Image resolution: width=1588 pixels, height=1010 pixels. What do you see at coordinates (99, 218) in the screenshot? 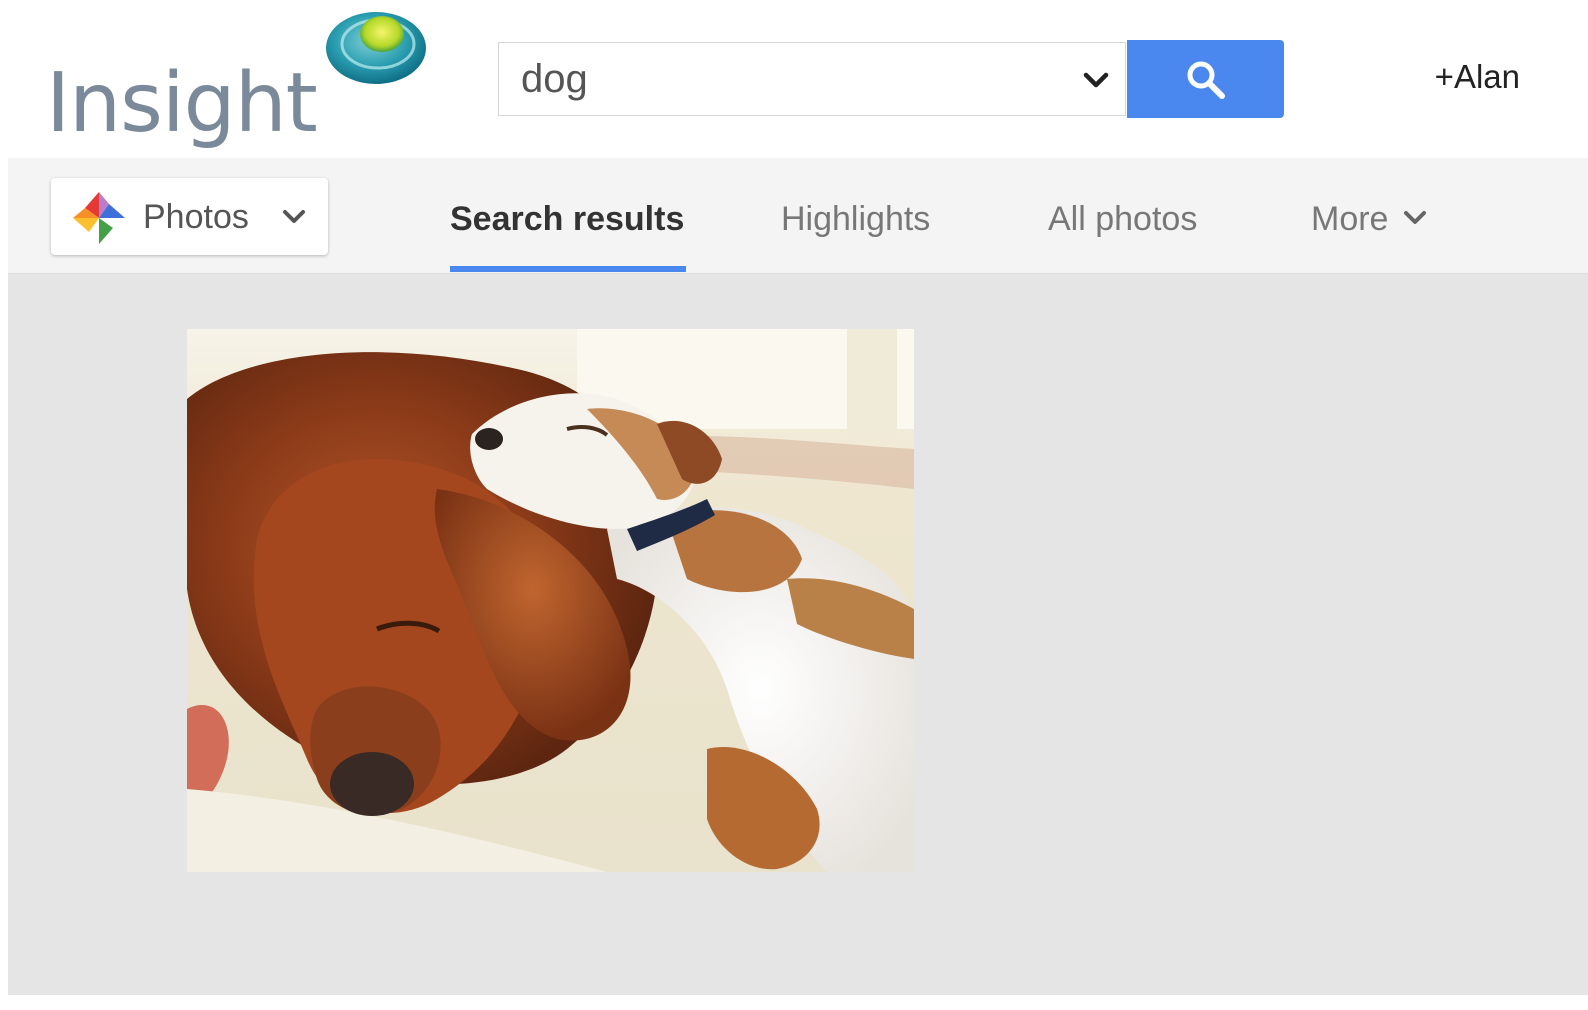
I see `pinwheel-icon` at bounding box center [99, 218].